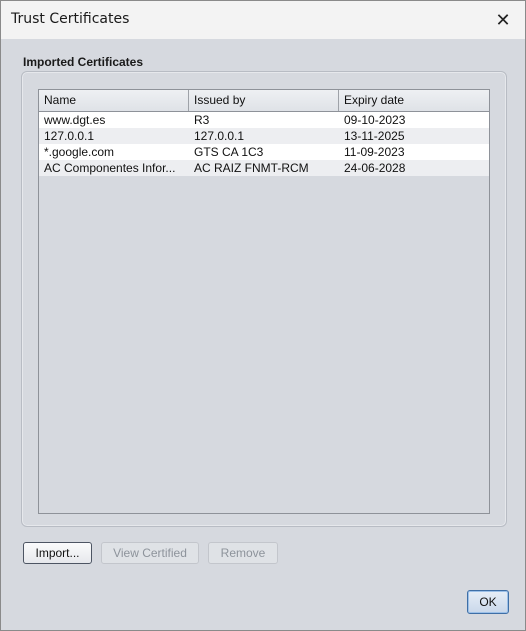 This screenshot has height=631, width=526. Describe the element at coordinates (69, 136) in the screenshot. I see `cell-name: 127.0.0.1` at that location.